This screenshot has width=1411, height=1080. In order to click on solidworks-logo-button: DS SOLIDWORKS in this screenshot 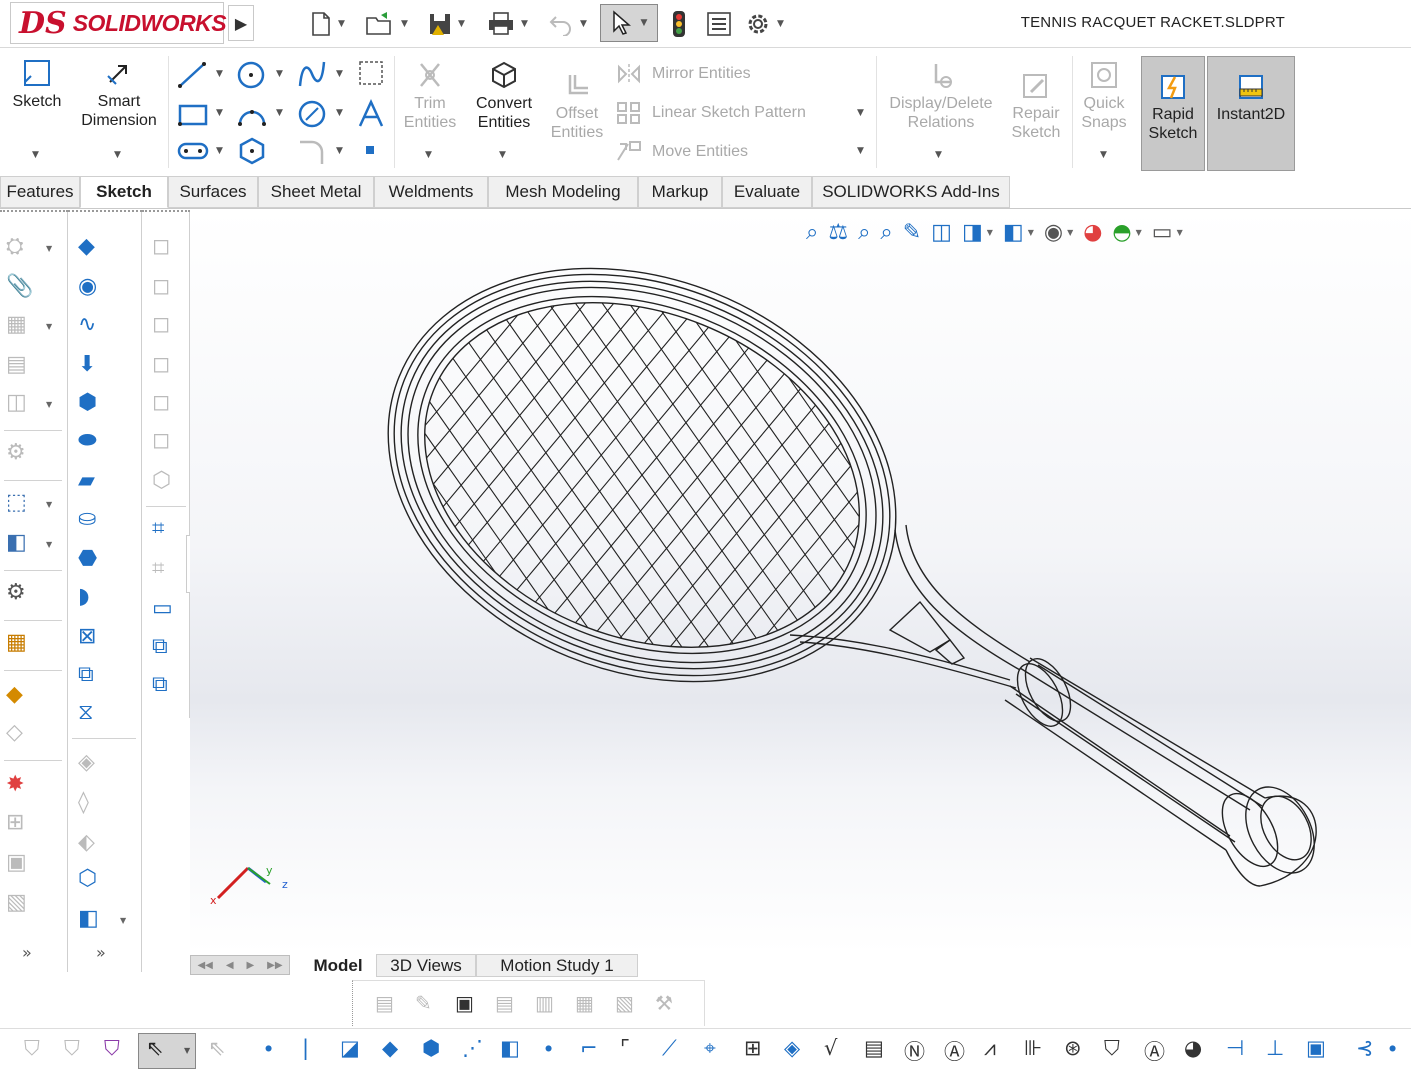, I will do `click(118, 23)`.